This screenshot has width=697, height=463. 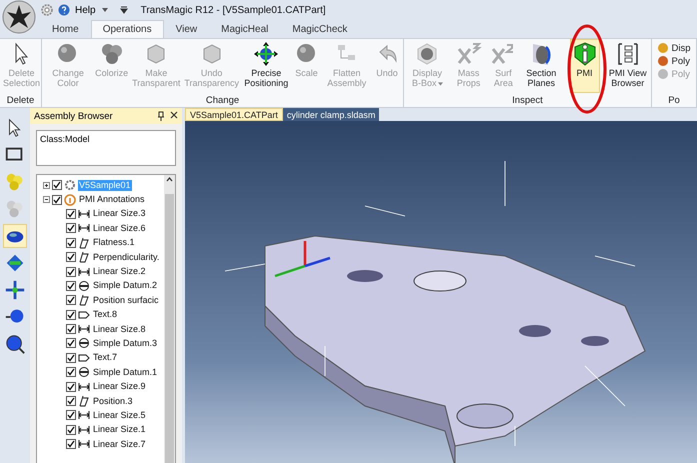 What do you see at coordinates (674, 100) in the screenshot?
I see `group-label: Po` at bounding box center [674, 100].